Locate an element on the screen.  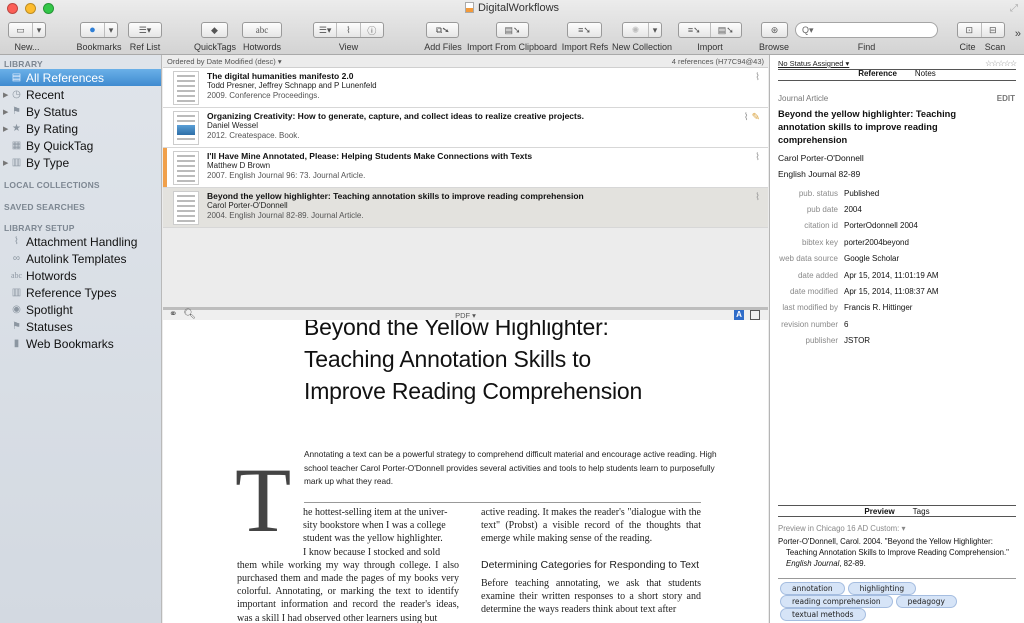
tab-preview: Preview is located at coordinates (879, 511).